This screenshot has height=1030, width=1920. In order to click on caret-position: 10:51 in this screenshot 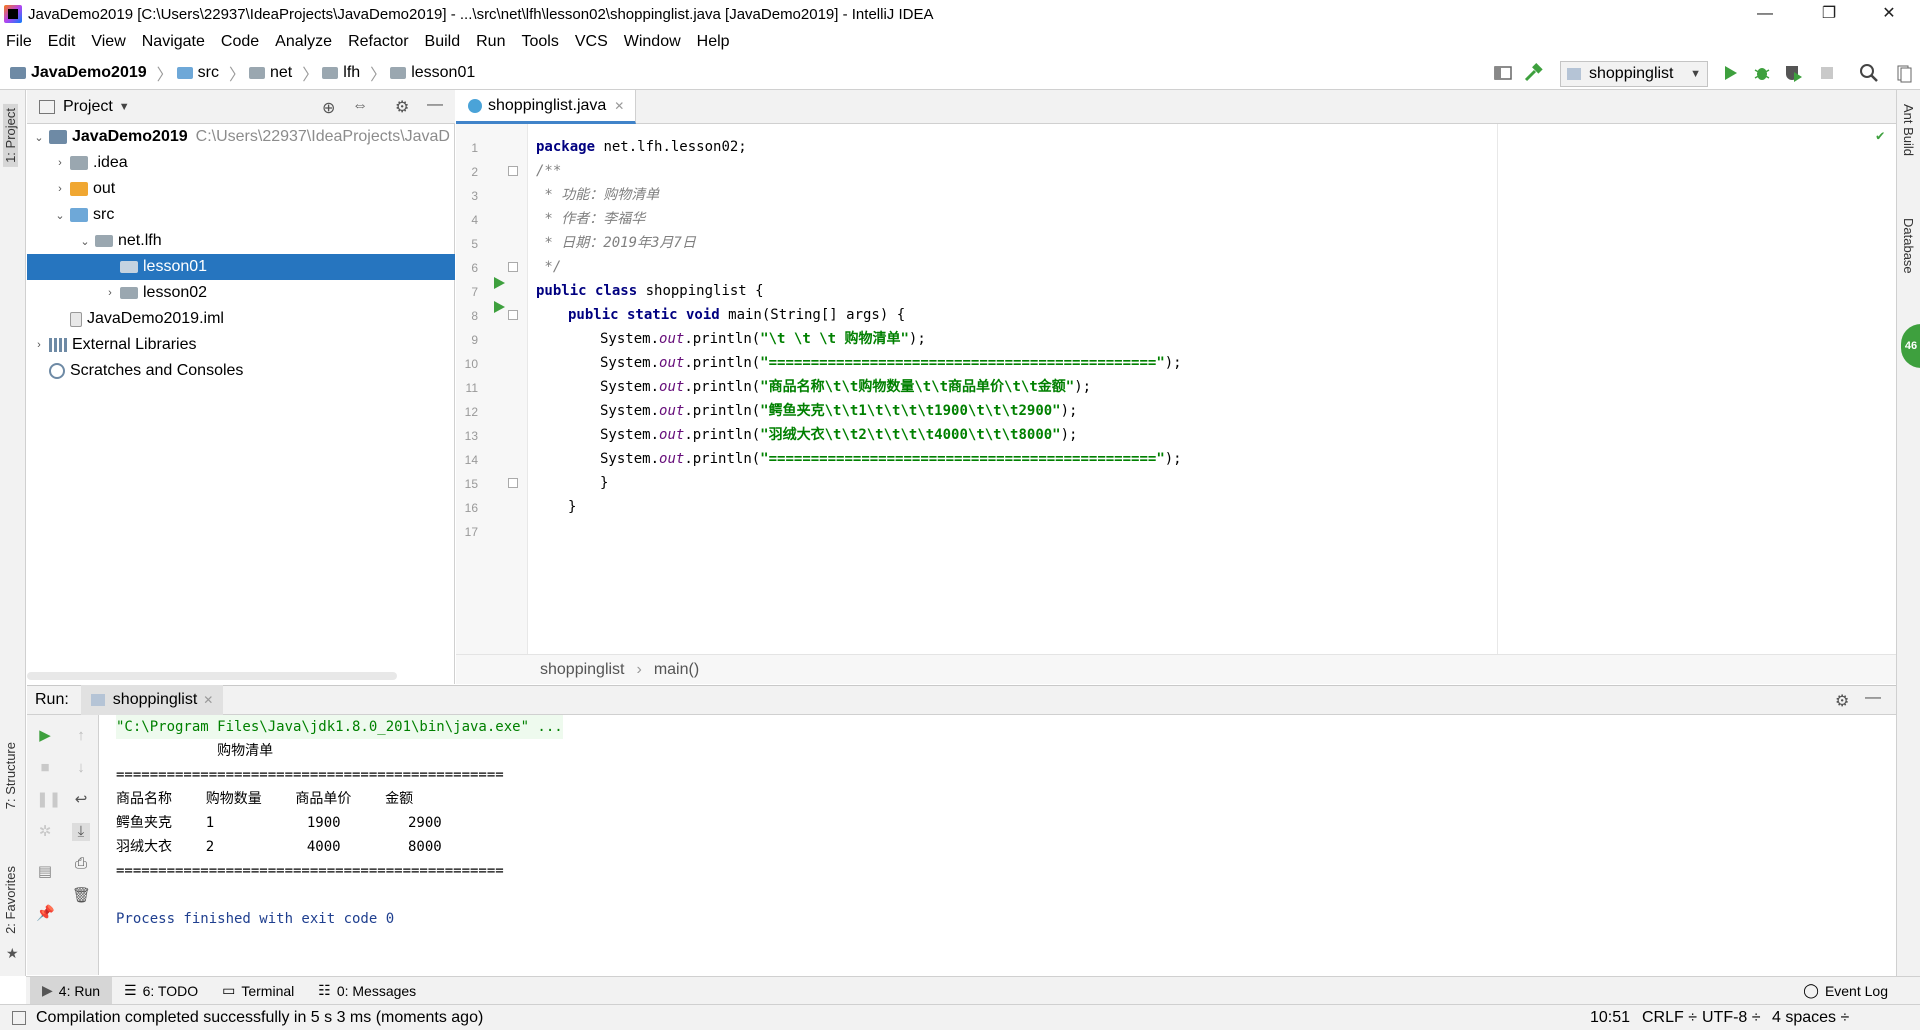, I will do `click(1610, 1018)`.